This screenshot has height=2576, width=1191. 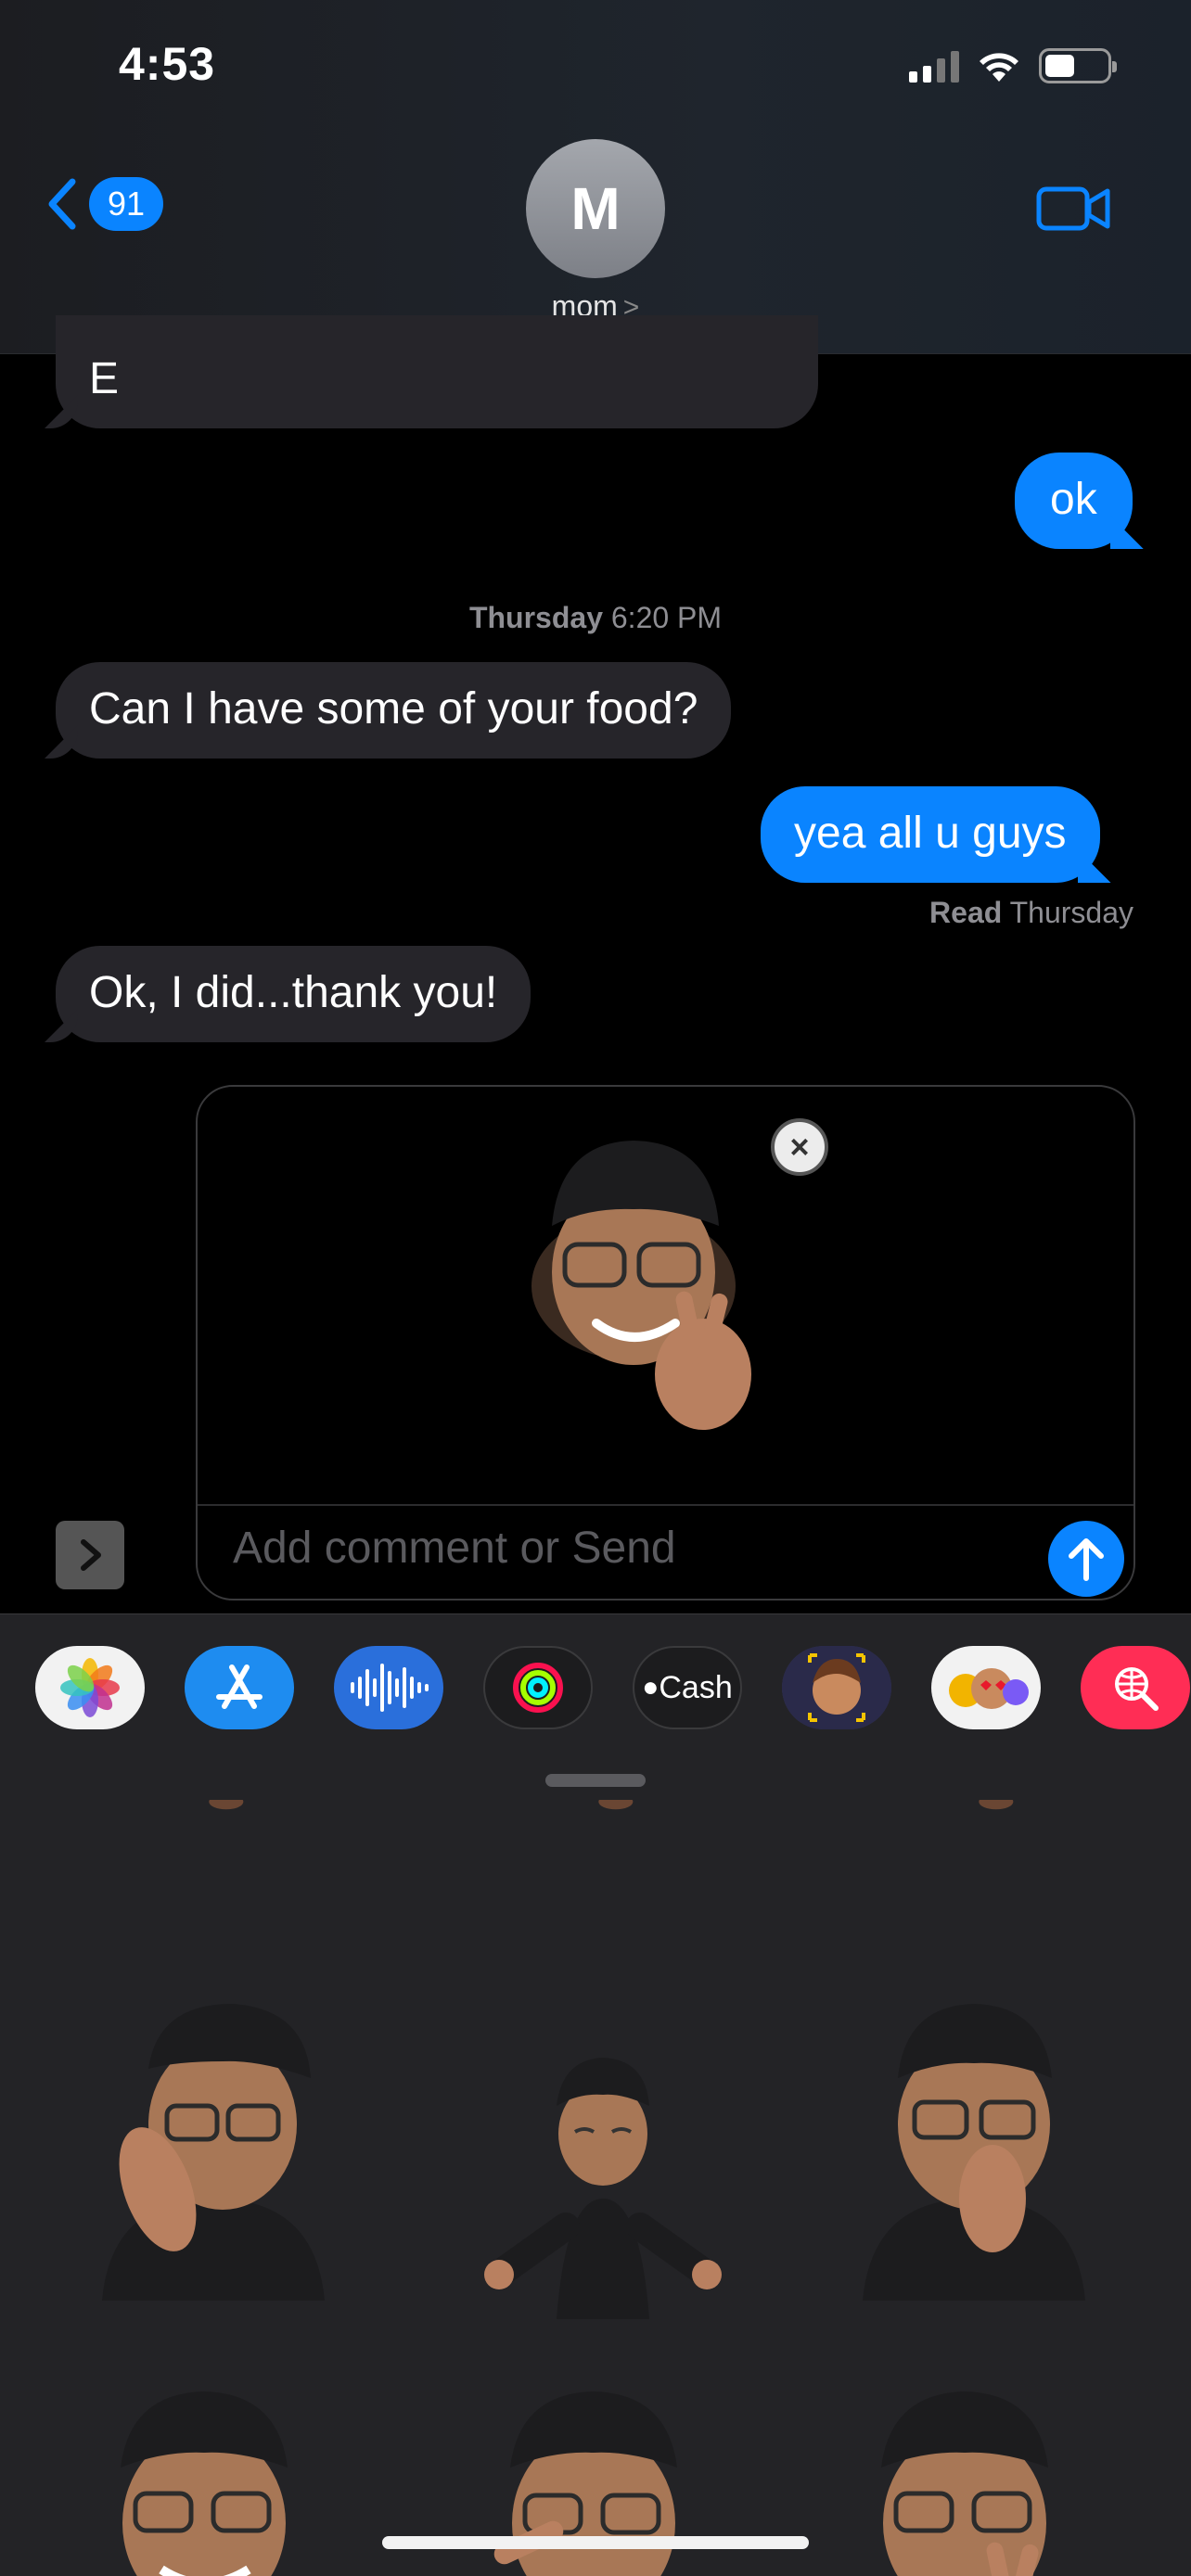 I want to click on app-store-icon, so click(x=239, y=1686).